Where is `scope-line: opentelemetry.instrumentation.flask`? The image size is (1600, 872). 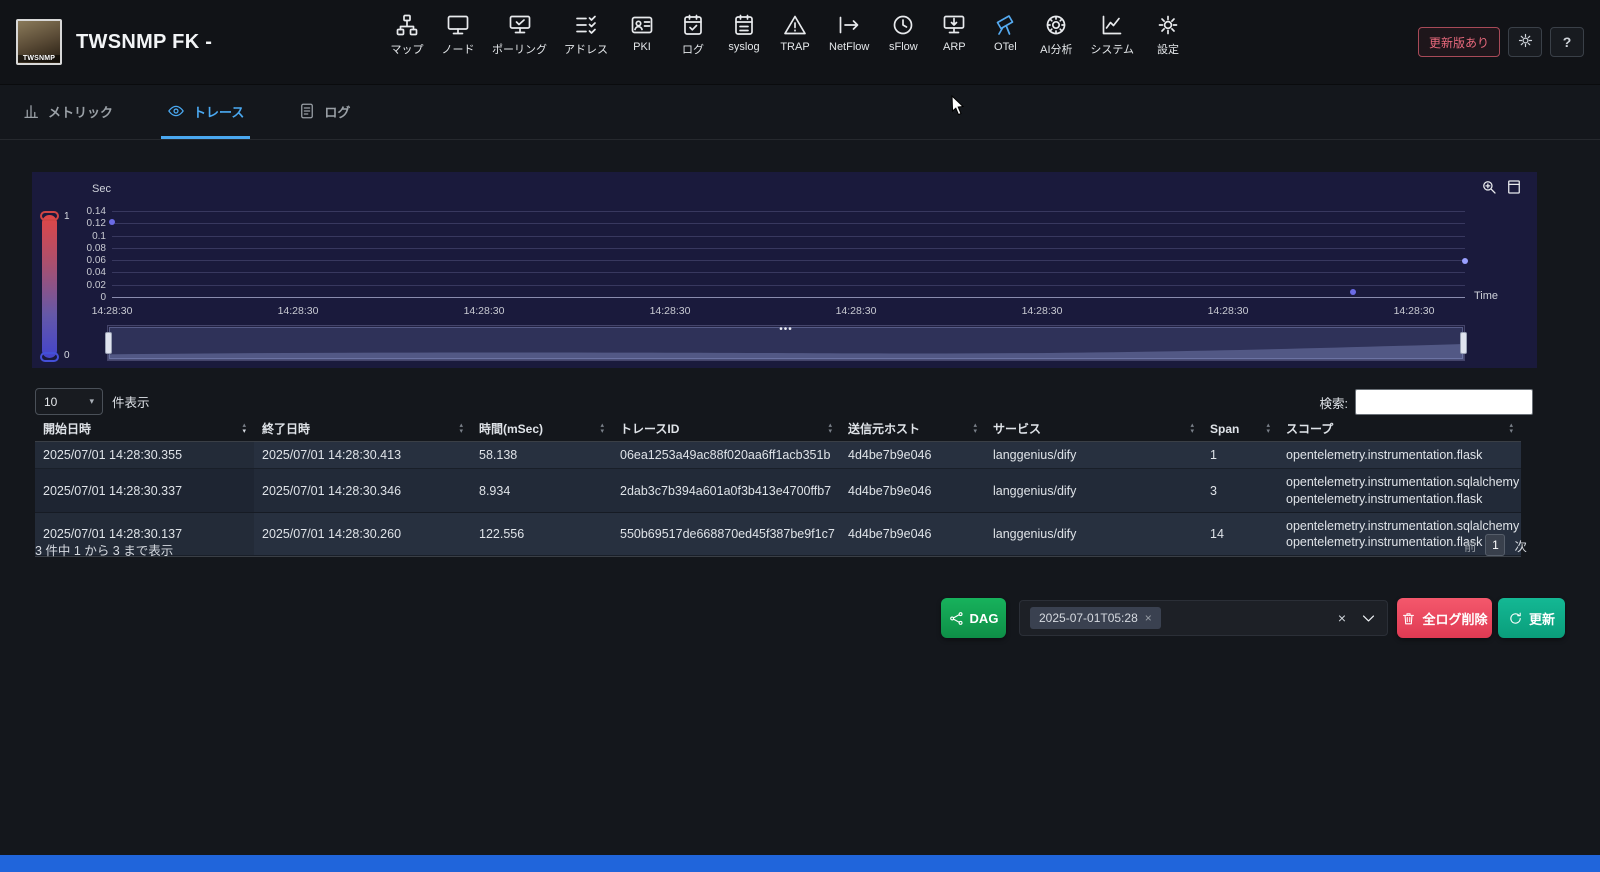 scope-line: opentelemetry.instrumentation.flask is located at coordinates (1384, 498).